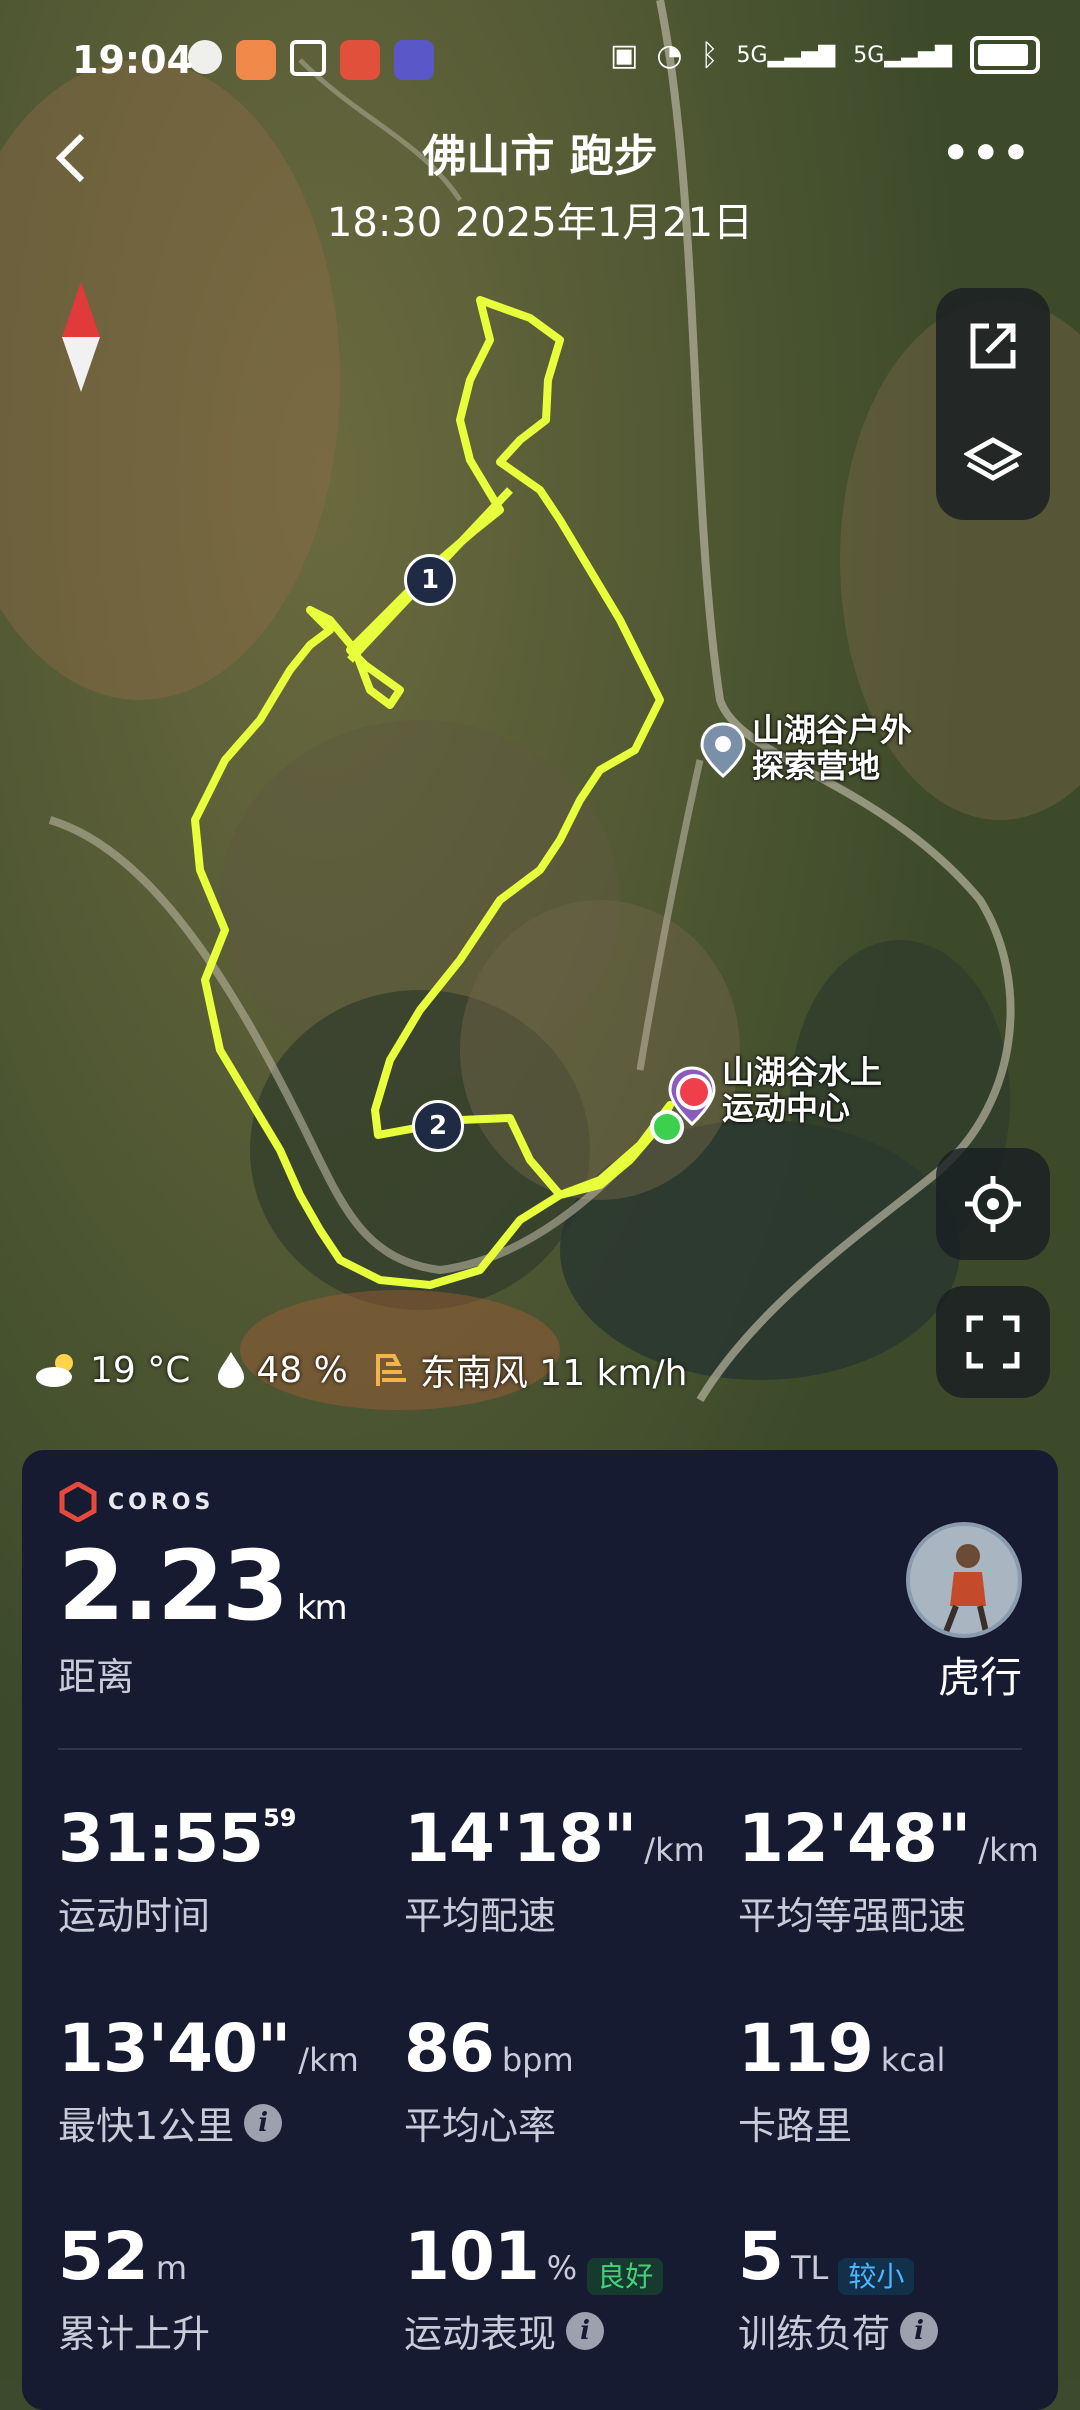 The height and width of the screenshot is (2410, 1080). I want to click on locate-icon, so click(993, 1204).